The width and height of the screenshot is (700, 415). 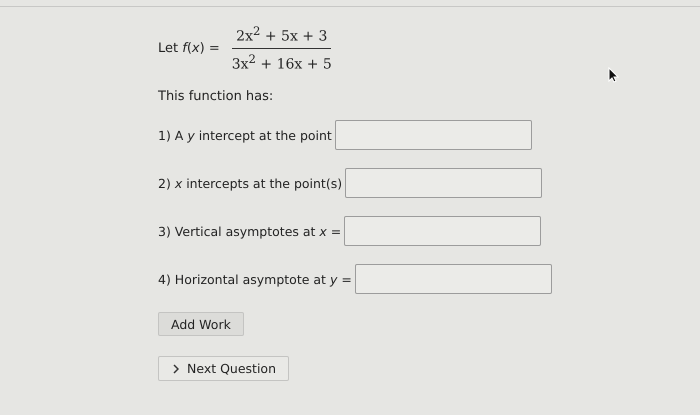 I want to click on question-label: 2) x intercepts at the point(s), so click(x=250, y=183).